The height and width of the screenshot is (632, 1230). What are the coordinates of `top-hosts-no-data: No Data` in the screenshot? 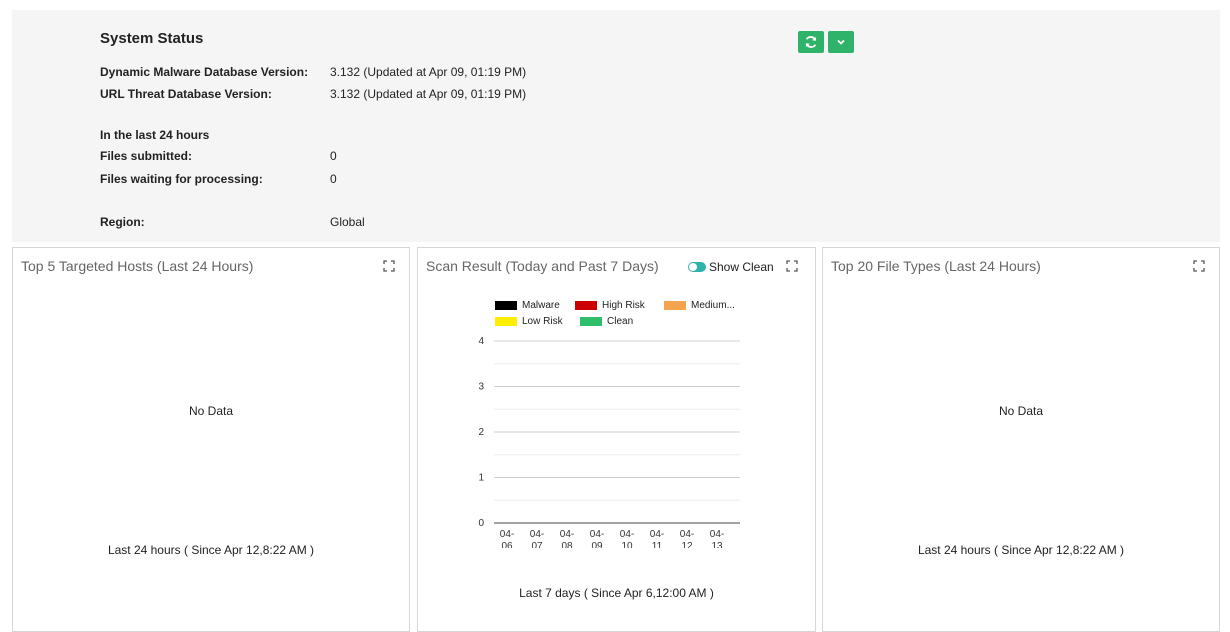 It's located at (211, 411).